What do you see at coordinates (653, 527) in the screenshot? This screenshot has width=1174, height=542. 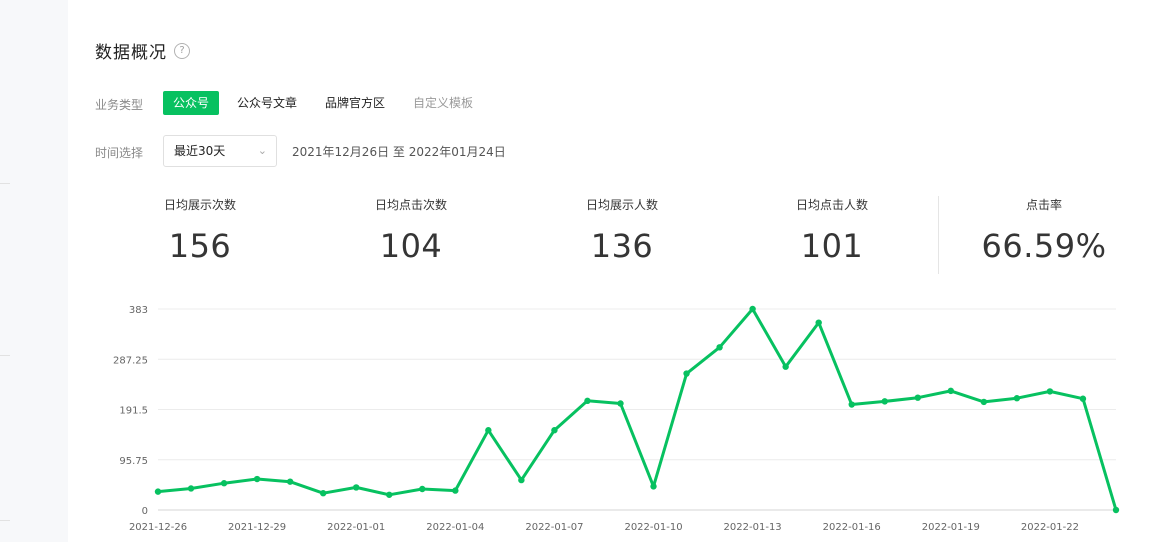 I see `x-tick-label: 2022-01-10` at bounding box center [653, 527].